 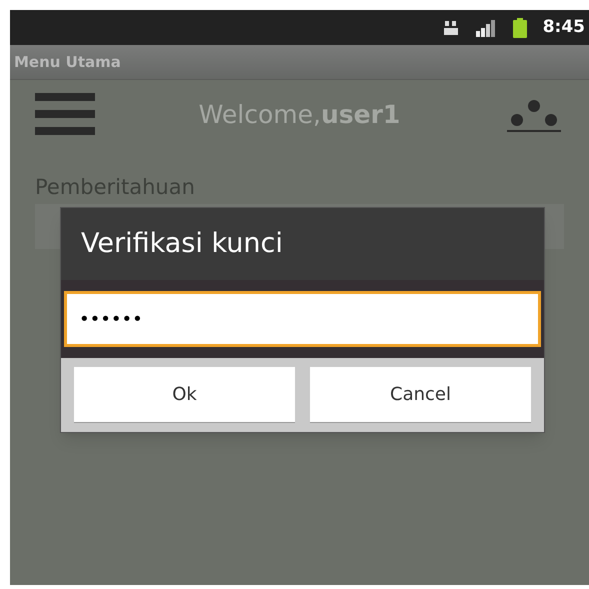 I want to click on menu-icon, so click(x=65, y=115).